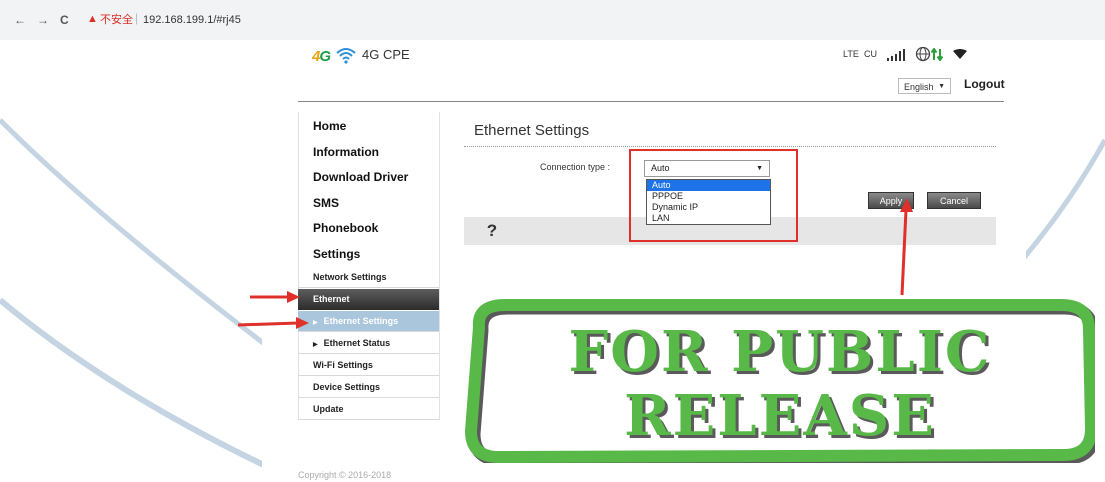 This screenshot has height=482, width=1105. Describe the element at coordinates (20, 20) in the screenshot. I see `back-arrow-icon: ←` at that location.